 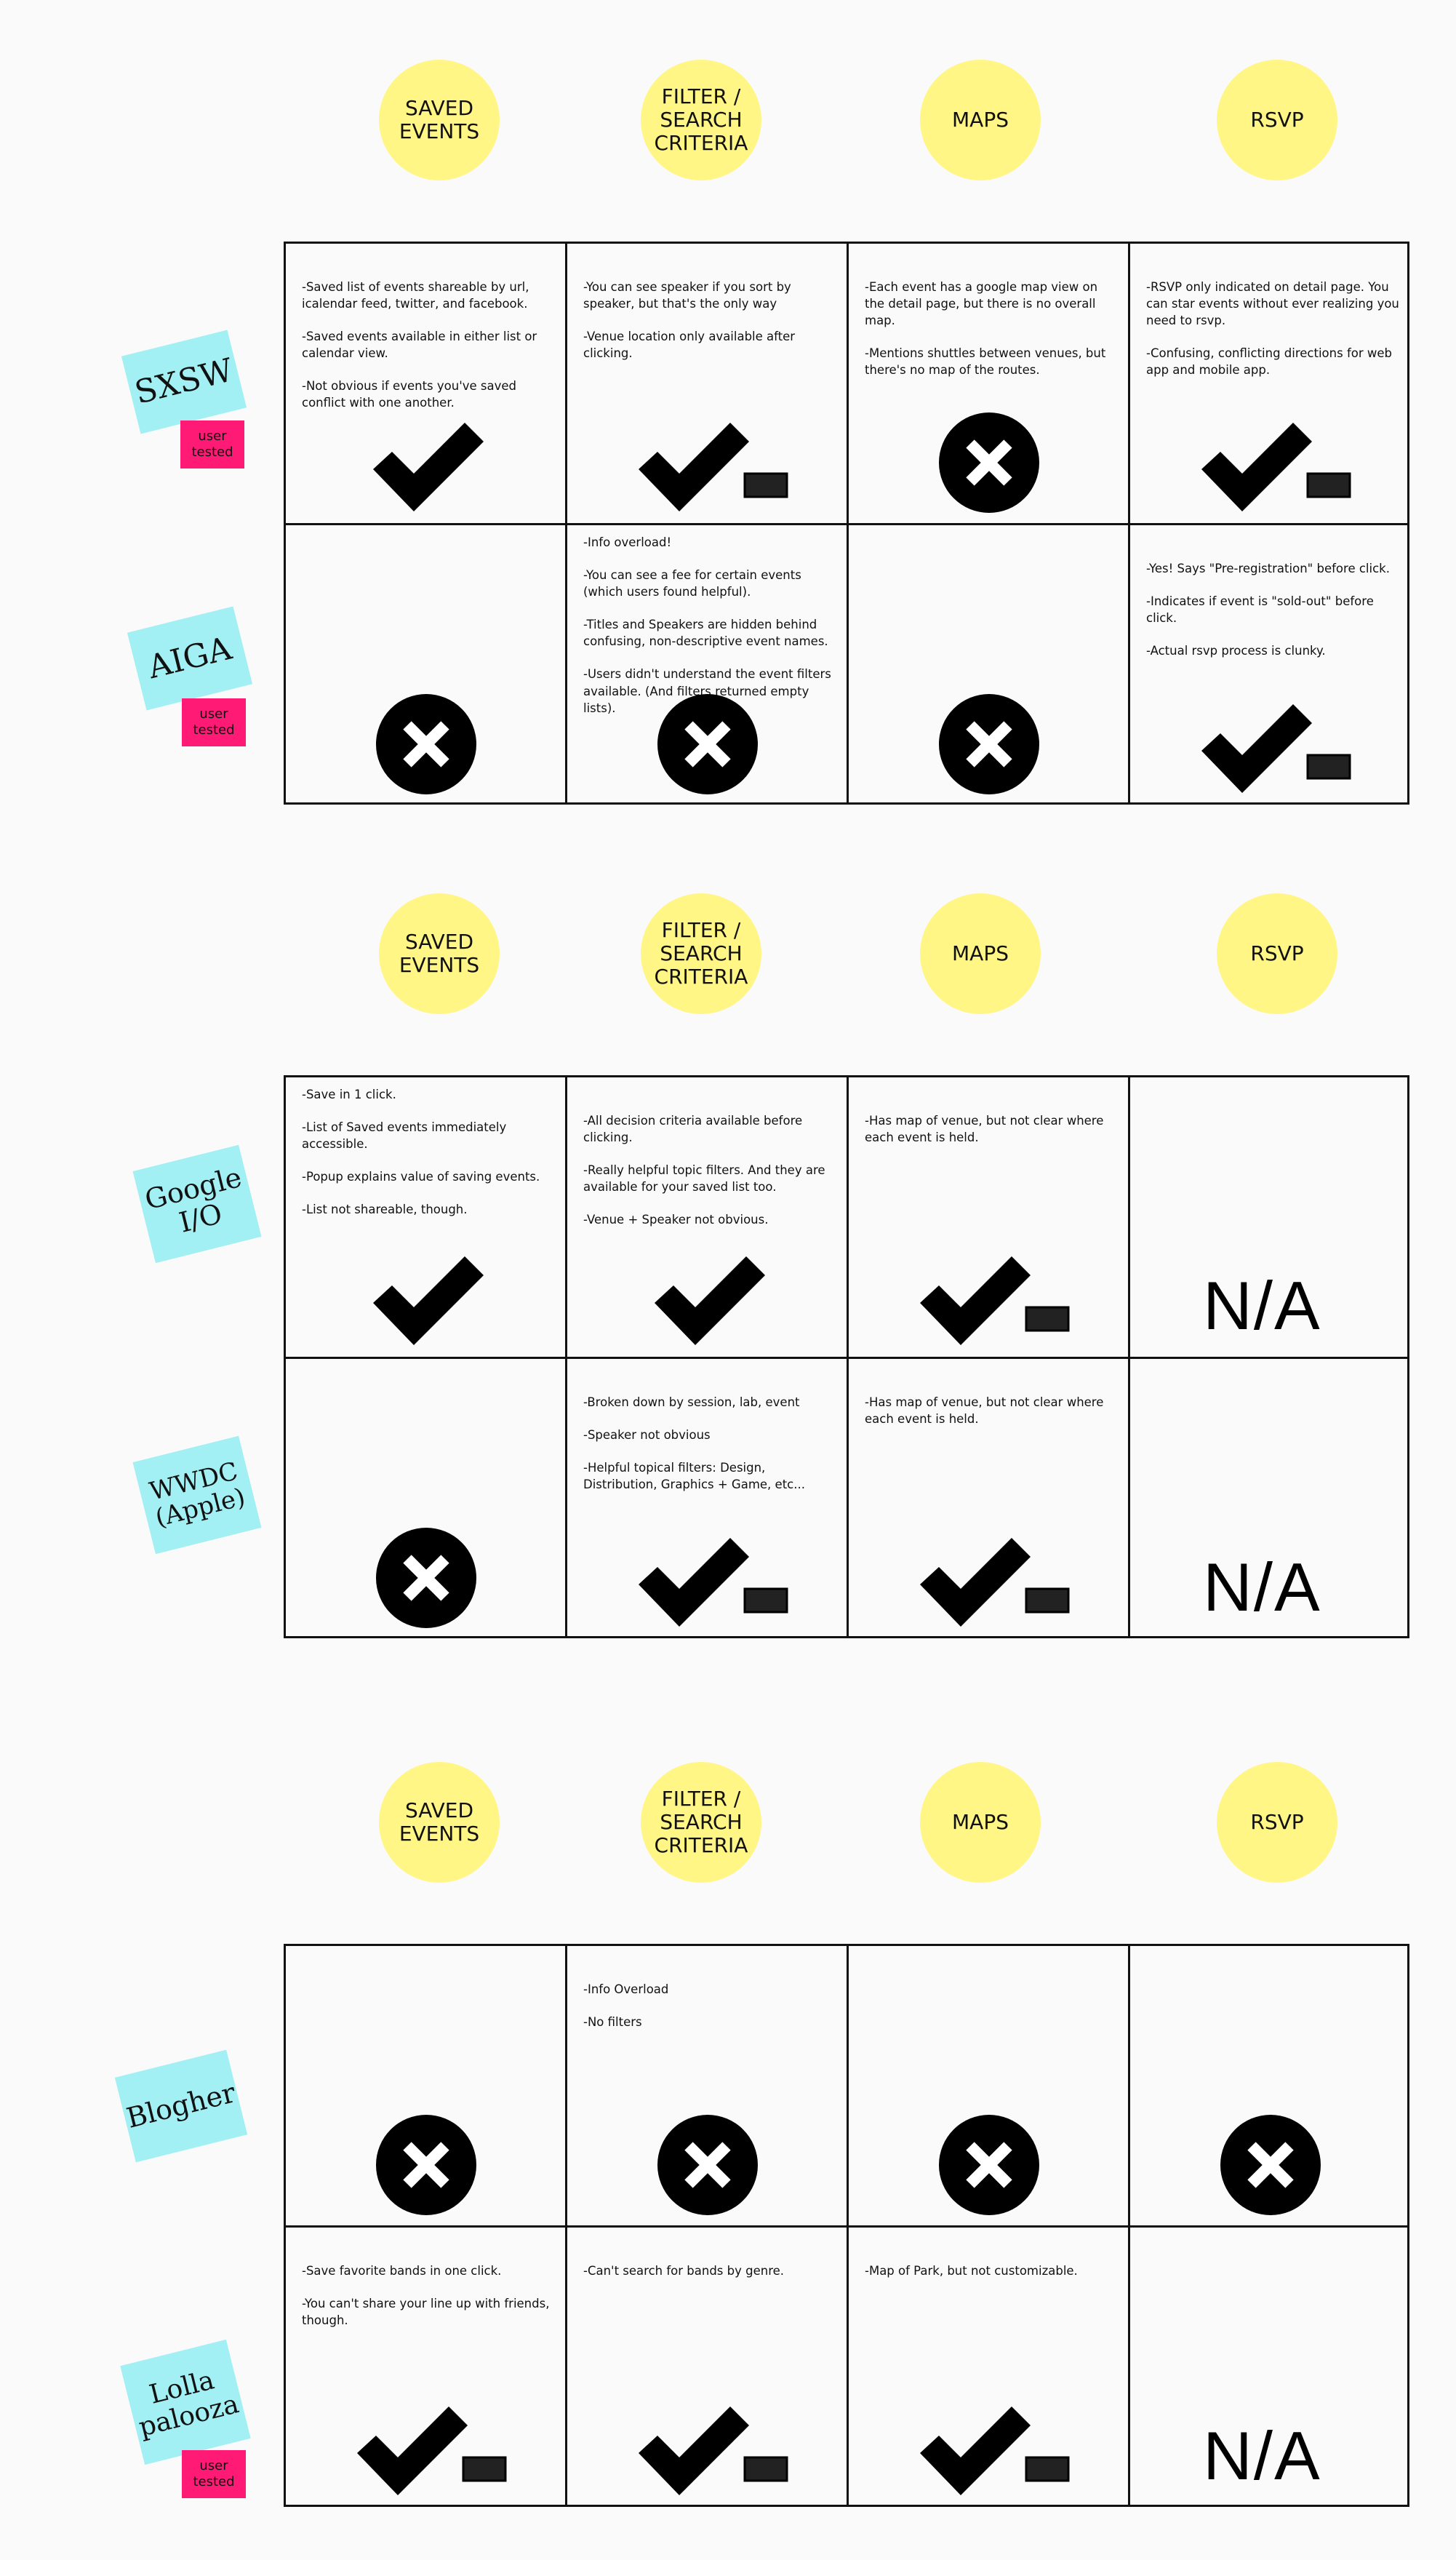 What do you see at coordinates (385, 1210) in the screenshot?
I see `note-line: -List not shareable, though.` at bounding box center [385, 1210].